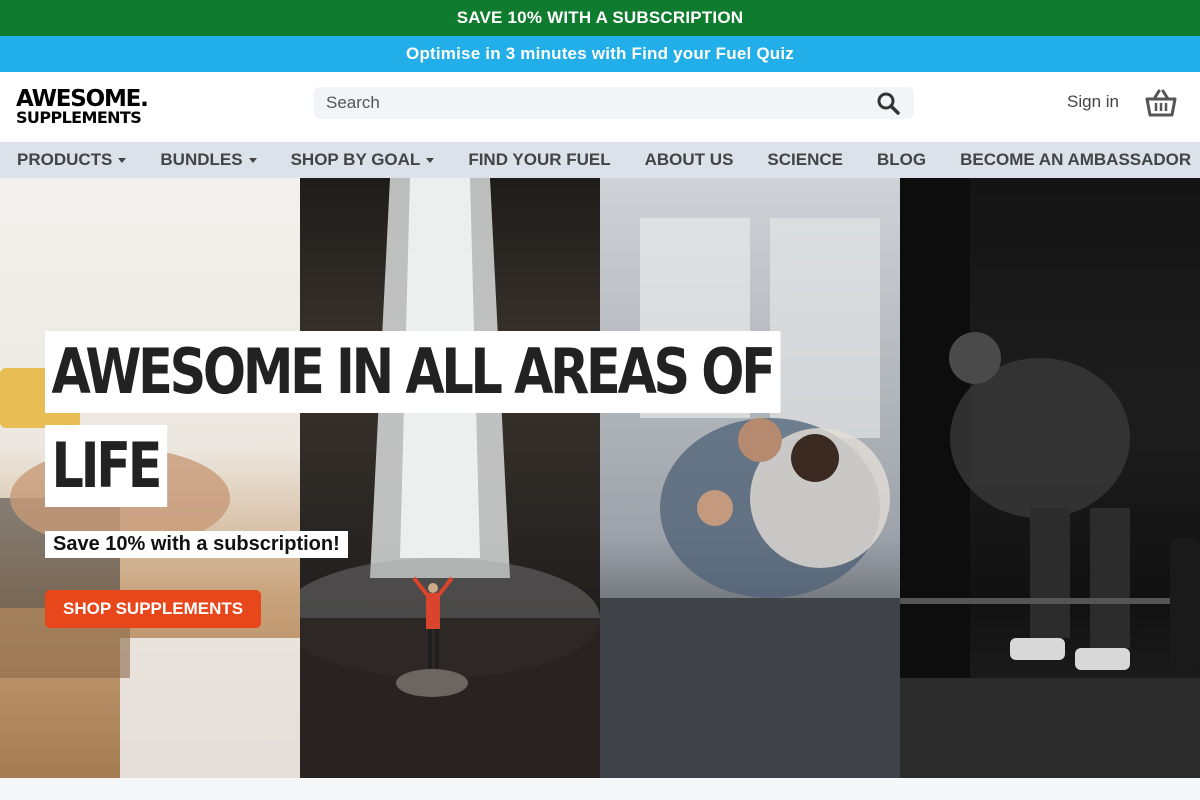 This screenshot has width=1200, height=800. I want to click on nav-item-science: SCIENCE, so click(805, 160).